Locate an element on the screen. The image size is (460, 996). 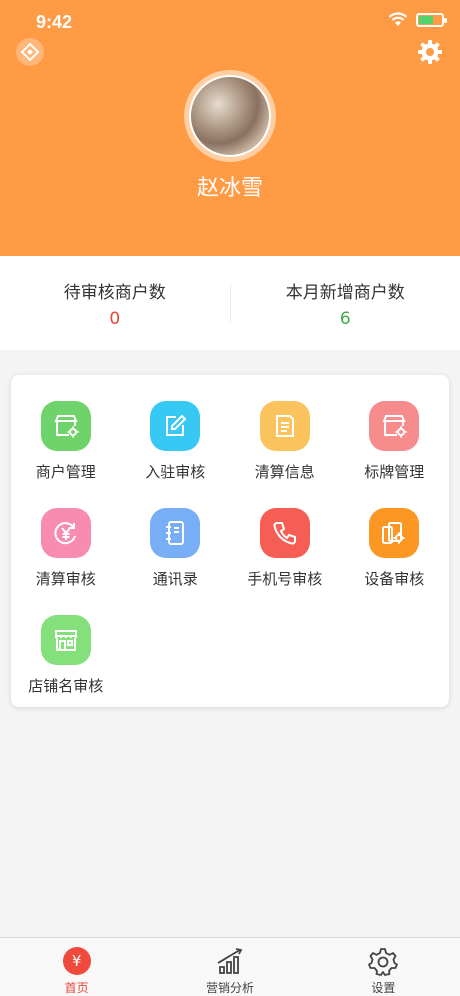
stat-label: 本月新增商户数 is located at coordinates (345, 293).